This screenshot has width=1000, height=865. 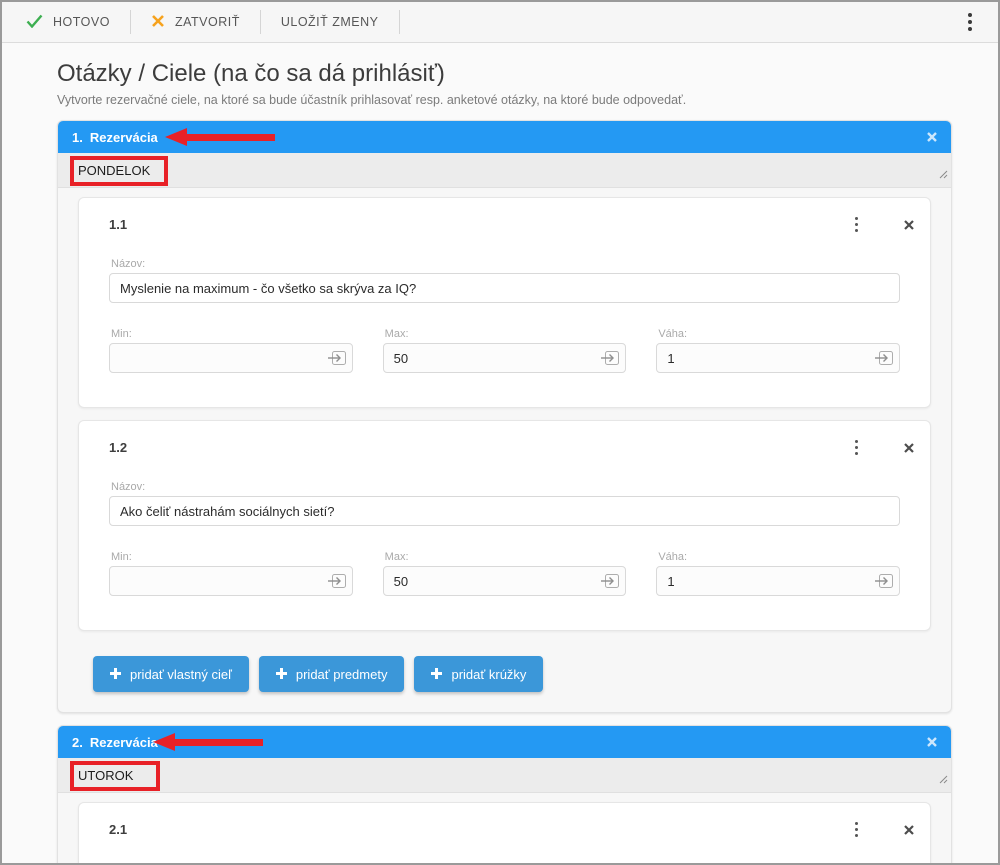 What do you see at coordinates (511, 829) in the screenshot?
I see `goal-card-header: 2.1` at bounding box center [511, 829].